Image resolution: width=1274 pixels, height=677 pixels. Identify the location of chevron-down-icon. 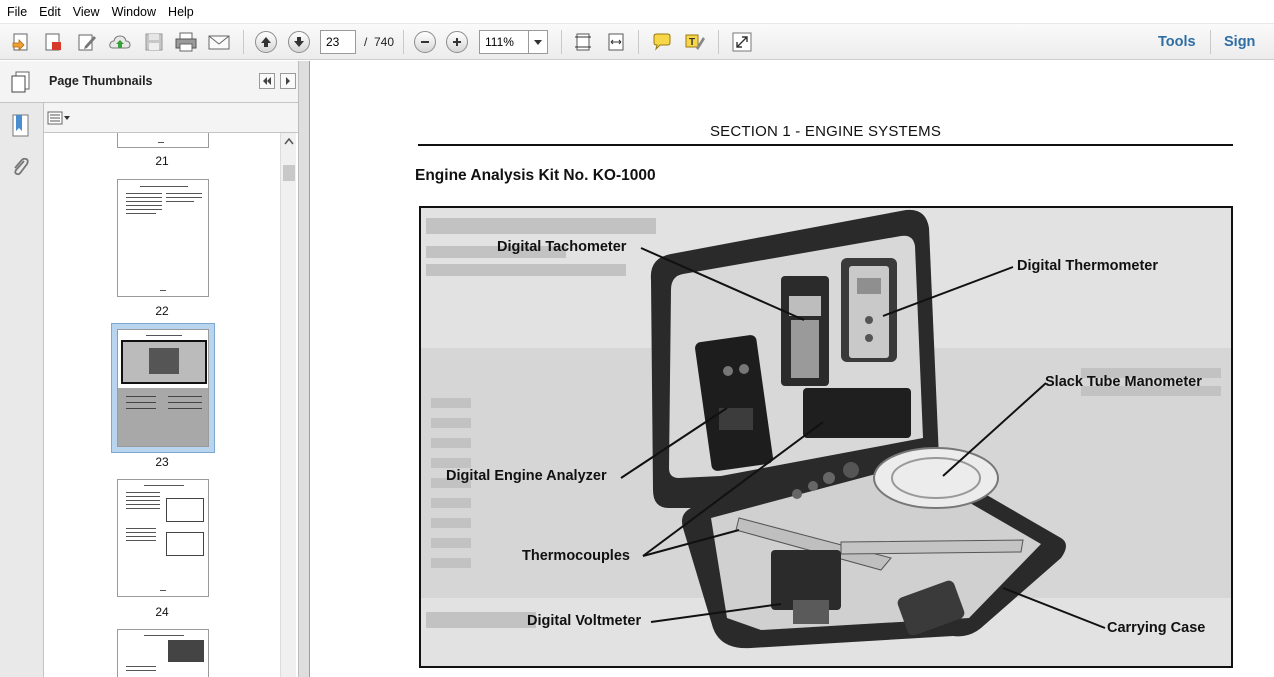
(538, 42).